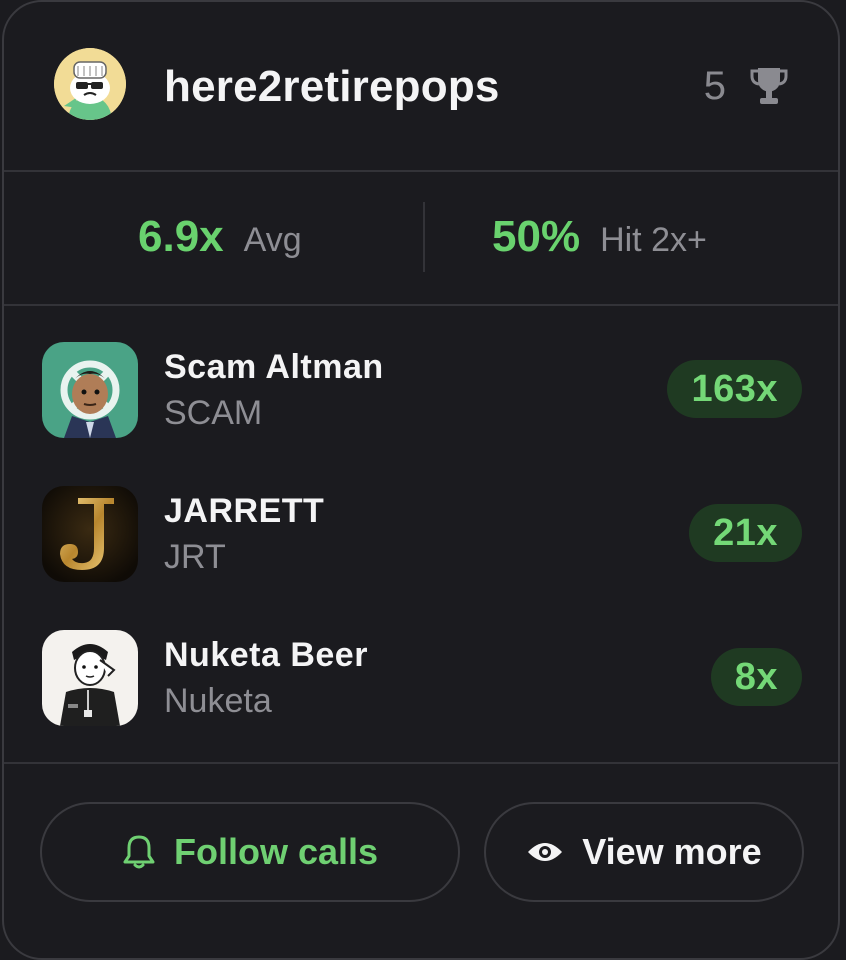 This screenshot has height=960, width=846. I want to click on view-more-label: View more, so click(672, 851).